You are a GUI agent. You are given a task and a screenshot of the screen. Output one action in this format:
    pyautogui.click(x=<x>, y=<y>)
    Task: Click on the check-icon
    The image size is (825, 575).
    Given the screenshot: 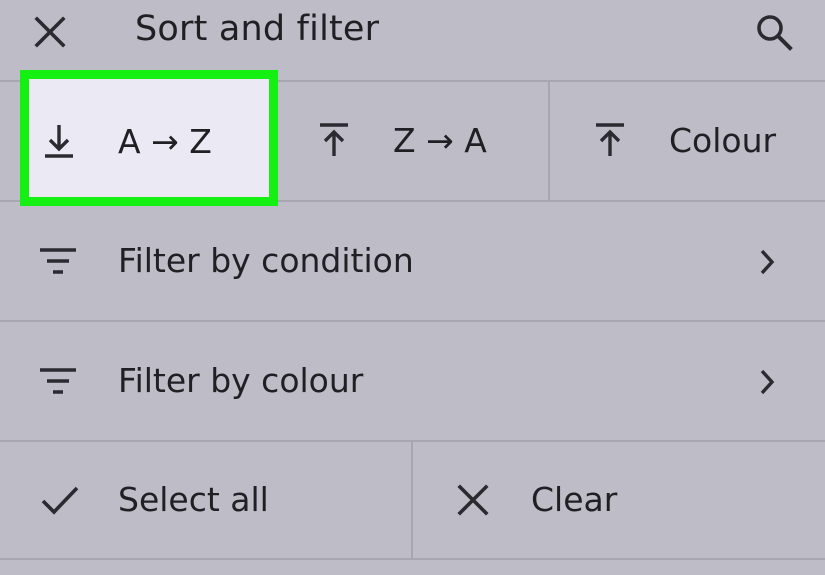 What is the action you would take?
    pyautogui.click(x=60, y=500)
    